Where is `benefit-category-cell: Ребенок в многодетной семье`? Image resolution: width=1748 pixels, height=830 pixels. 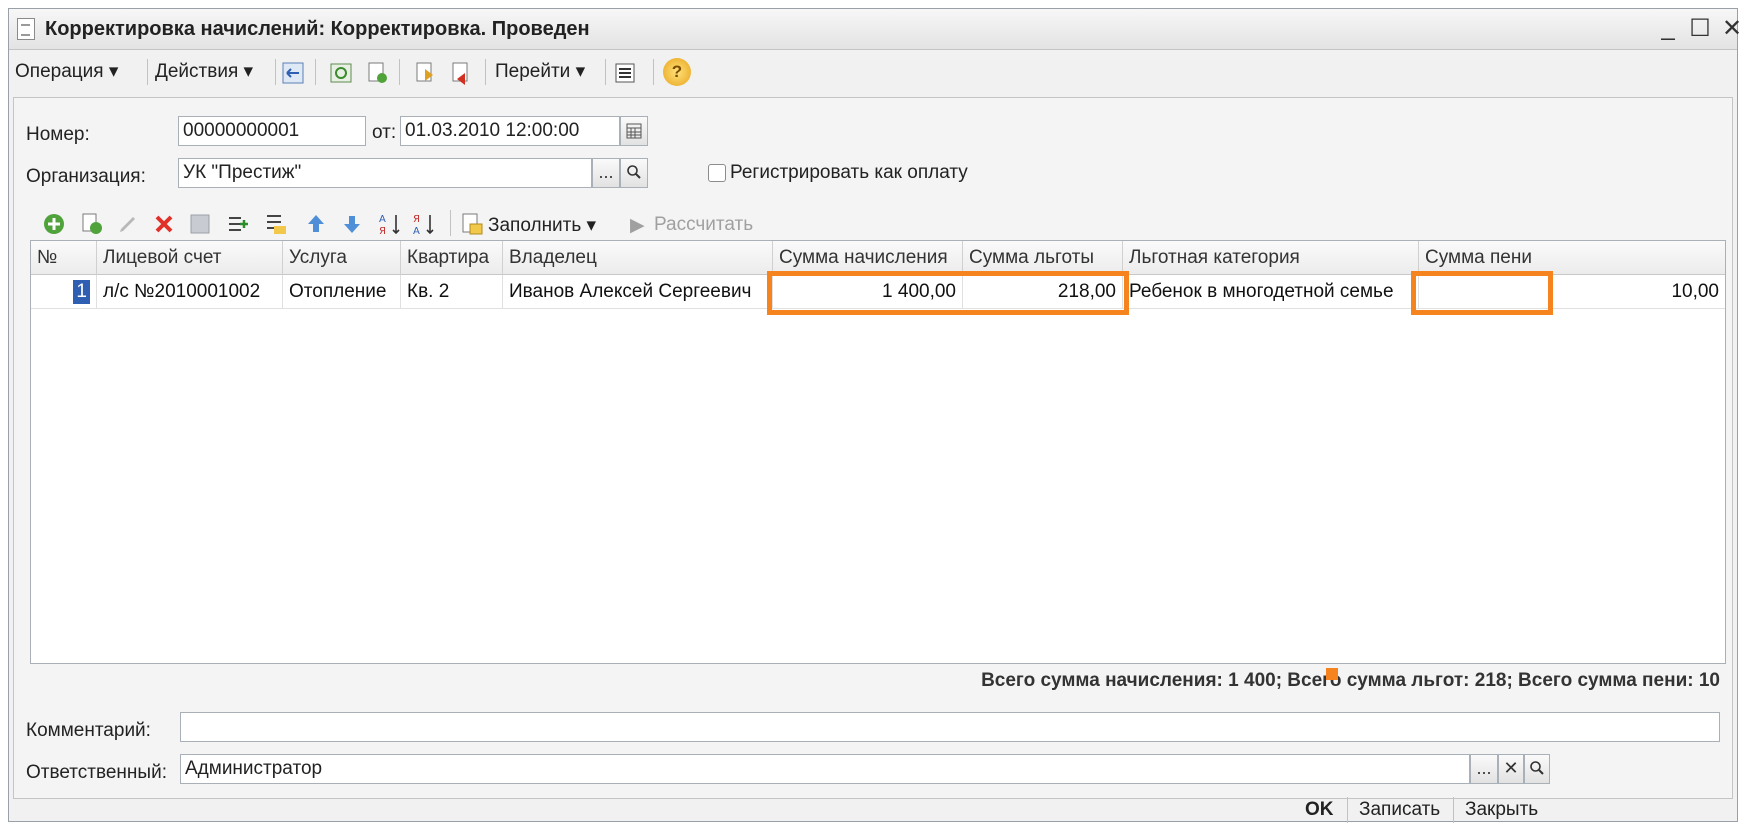
benefit-category-cell: Ребенок в многодетной семье is located at coordinates (1271, 292).